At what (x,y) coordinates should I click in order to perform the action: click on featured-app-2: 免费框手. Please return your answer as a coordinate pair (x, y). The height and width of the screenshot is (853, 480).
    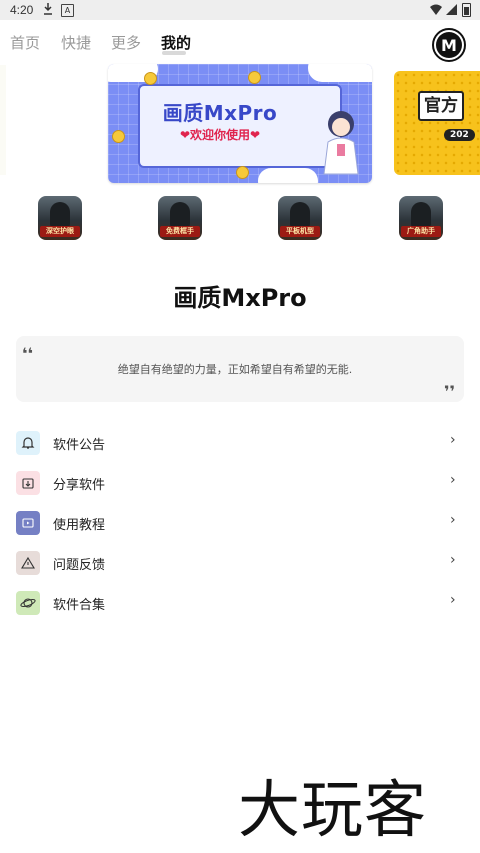
    Looking at the image, I should click on (180, 218).